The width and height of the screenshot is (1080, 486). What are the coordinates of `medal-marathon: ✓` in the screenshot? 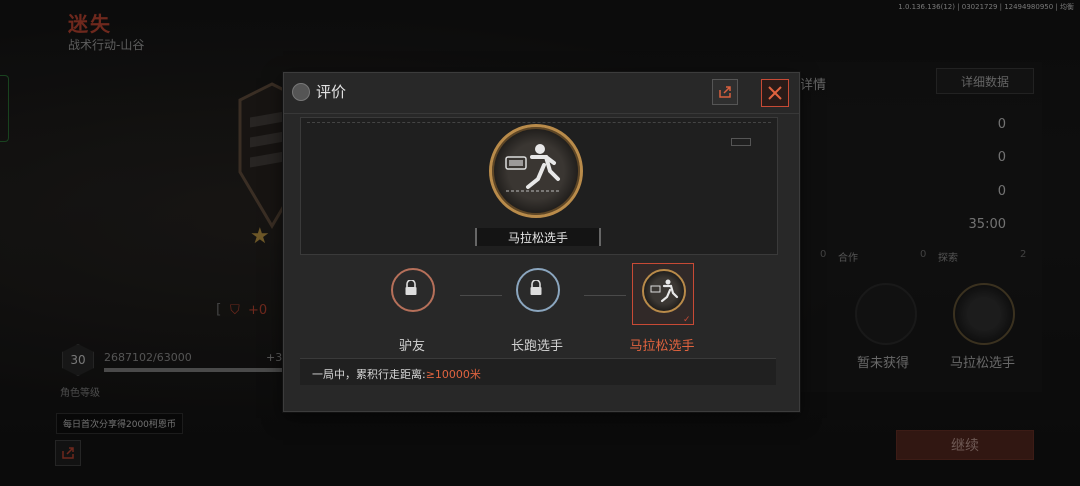 It's located at (663, 294).